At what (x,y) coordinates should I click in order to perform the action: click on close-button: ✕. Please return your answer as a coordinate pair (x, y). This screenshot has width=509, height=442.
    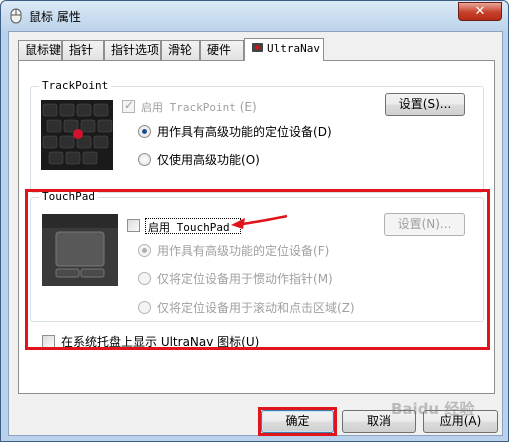
    Looking at the image, I should click on (480, 11).